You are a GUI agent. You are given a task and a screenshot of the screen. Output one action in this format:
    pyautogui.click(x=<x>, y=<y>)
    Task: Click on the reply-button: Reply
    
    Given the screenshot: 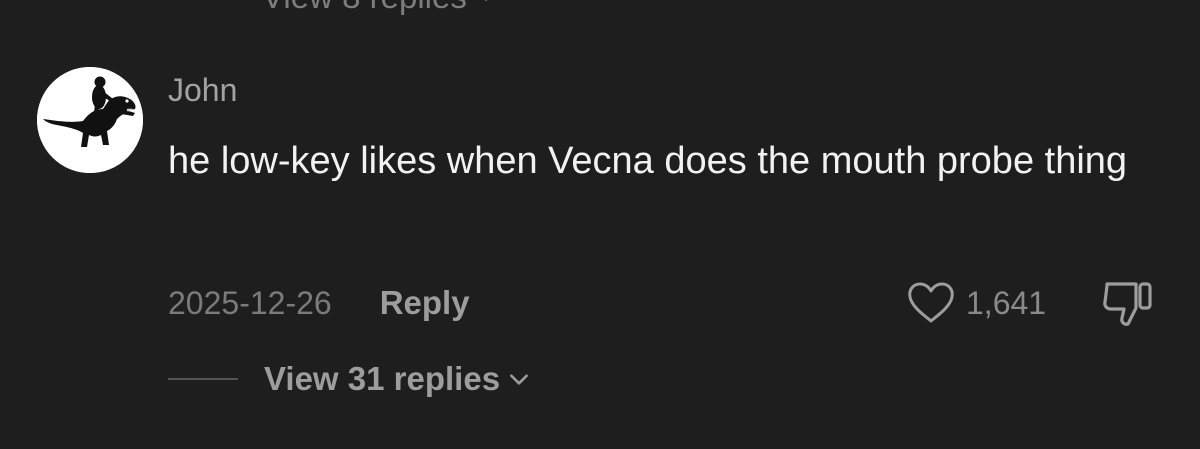 What is the action you would take?
    pyautogui.click(x=425, y=303)
    